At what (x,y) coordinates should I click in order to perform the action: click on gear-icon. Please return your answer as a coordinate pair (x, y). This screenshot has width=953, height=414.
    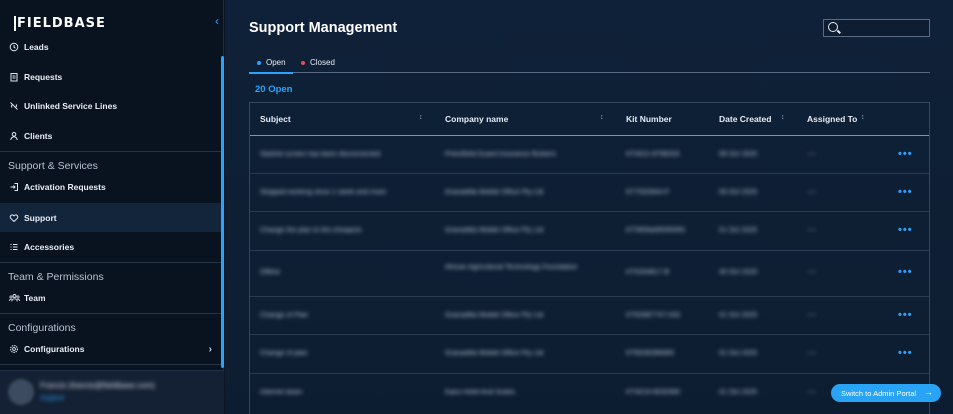
    Looking at the image, I should click on (14, 349).